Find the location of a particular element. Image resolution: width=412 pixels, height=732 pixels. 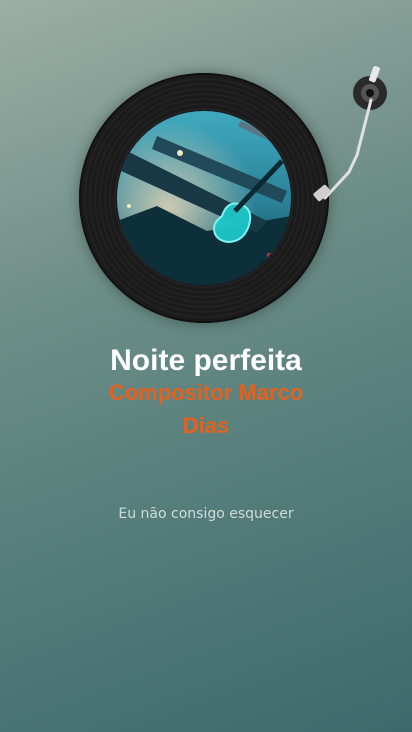

album-cover-illustration is located at coordinates (204, 198).